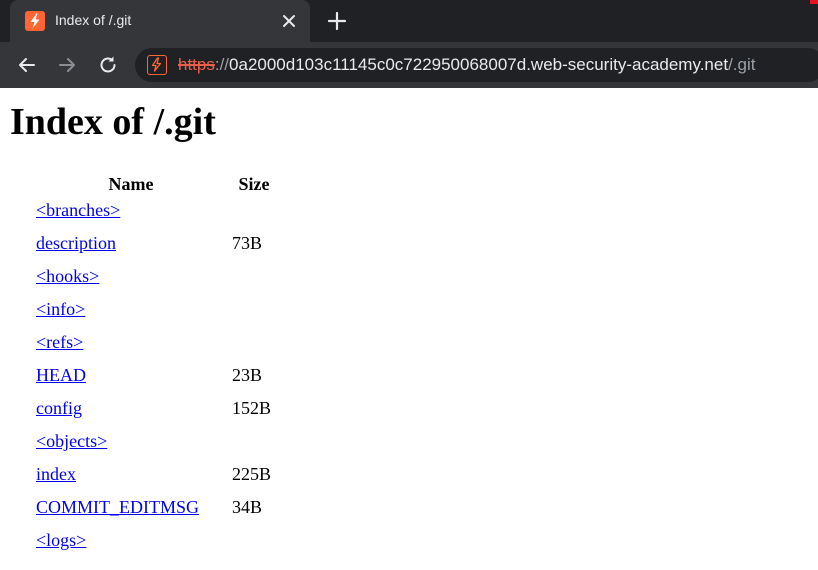 Image resolution: width=818 pixels, height=570 pixels. I want to click on url-scheme: https, so click(196, 64).